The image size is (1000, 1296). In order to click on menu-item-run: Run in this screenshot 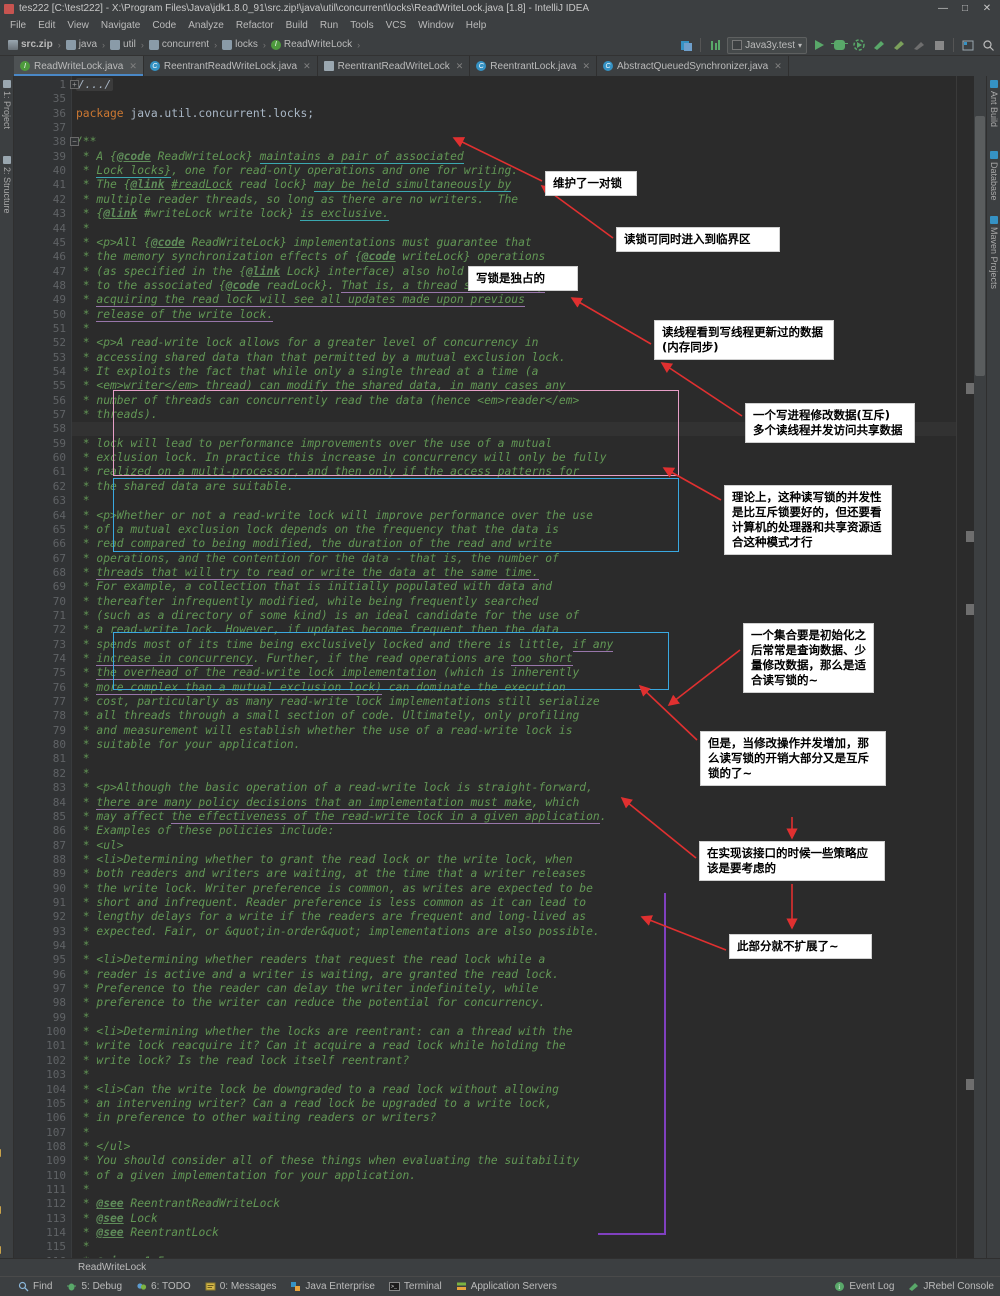, I will do `click(329, 25)`.